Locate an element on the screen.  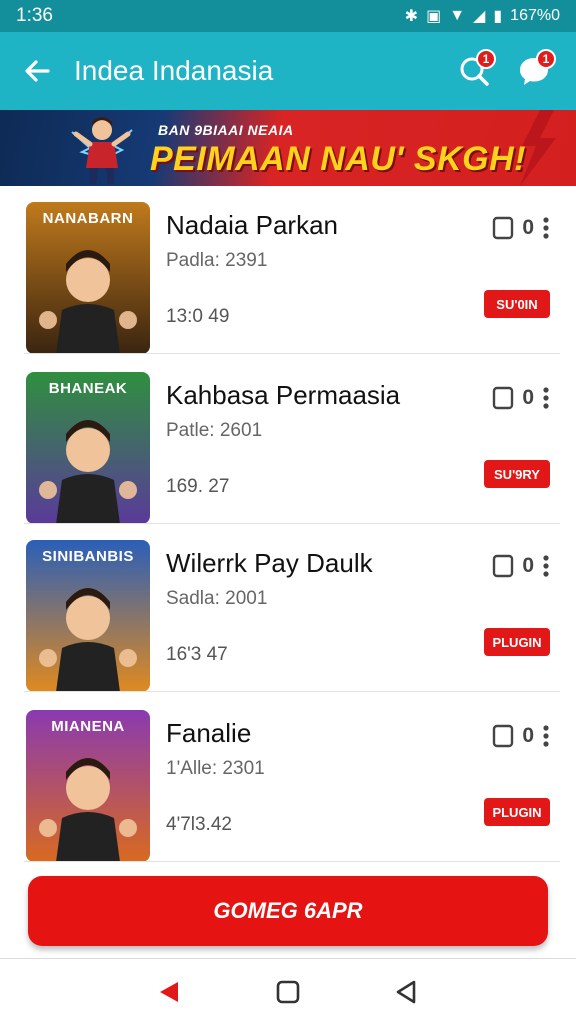
game-size: 16'3 47 is located at coordinates (197, 654).